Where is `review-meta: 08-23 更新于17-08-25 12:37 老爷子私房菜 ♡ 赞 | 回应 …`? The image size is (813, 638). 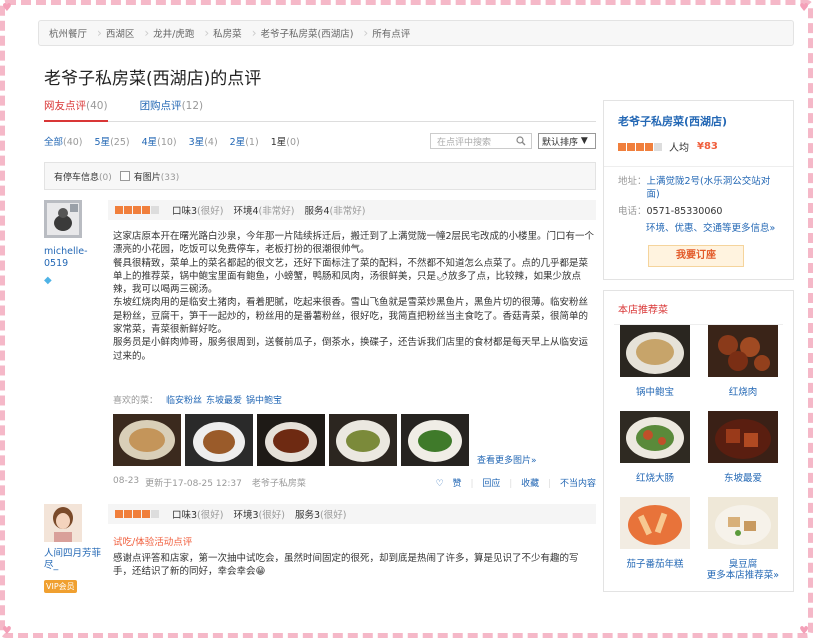
review-meta: 08-23 更新于17-08-25 12:37 老爷子私房菜 ♡ 赞 | 回应 … is located at coordinates (354, 482).